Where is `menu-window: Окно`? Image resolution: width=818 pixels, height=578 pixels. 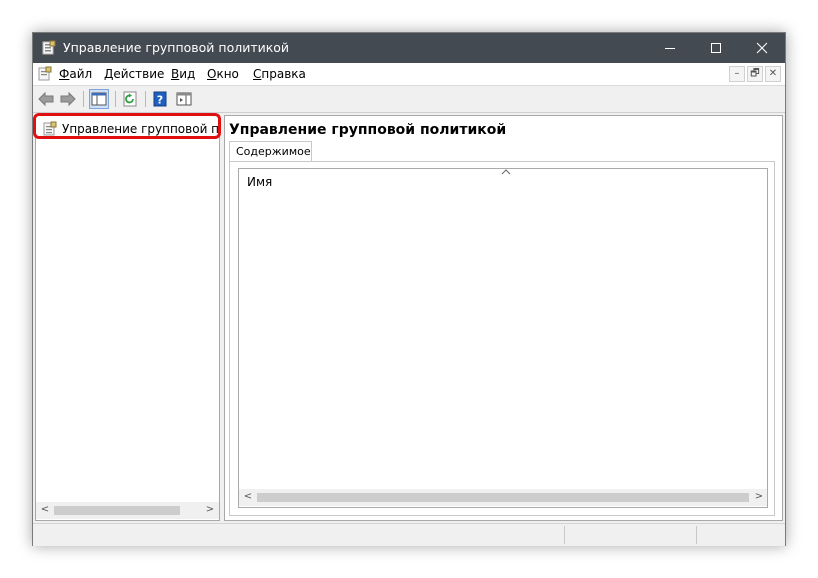
menu-window: Окно is located at coordinates (223, 74).